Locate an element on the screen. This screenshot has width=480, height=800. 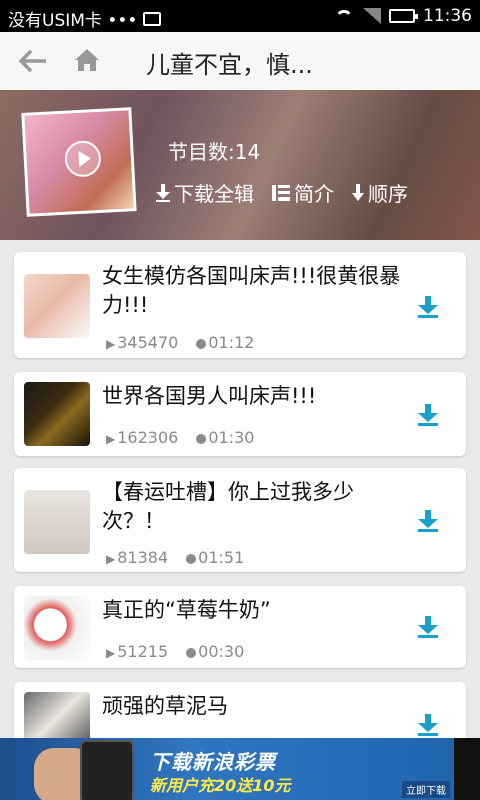
play-count: 81384 is located at coordinates (137, 557).